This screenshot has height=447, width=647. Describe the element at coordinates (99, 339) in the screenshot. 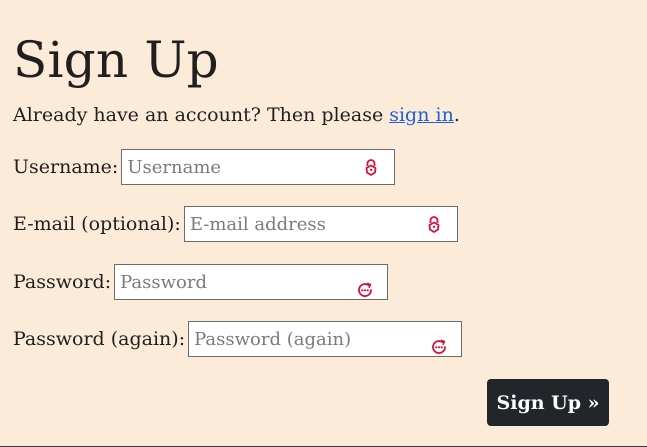

I see `password-again-label: Password (again):` at that location.